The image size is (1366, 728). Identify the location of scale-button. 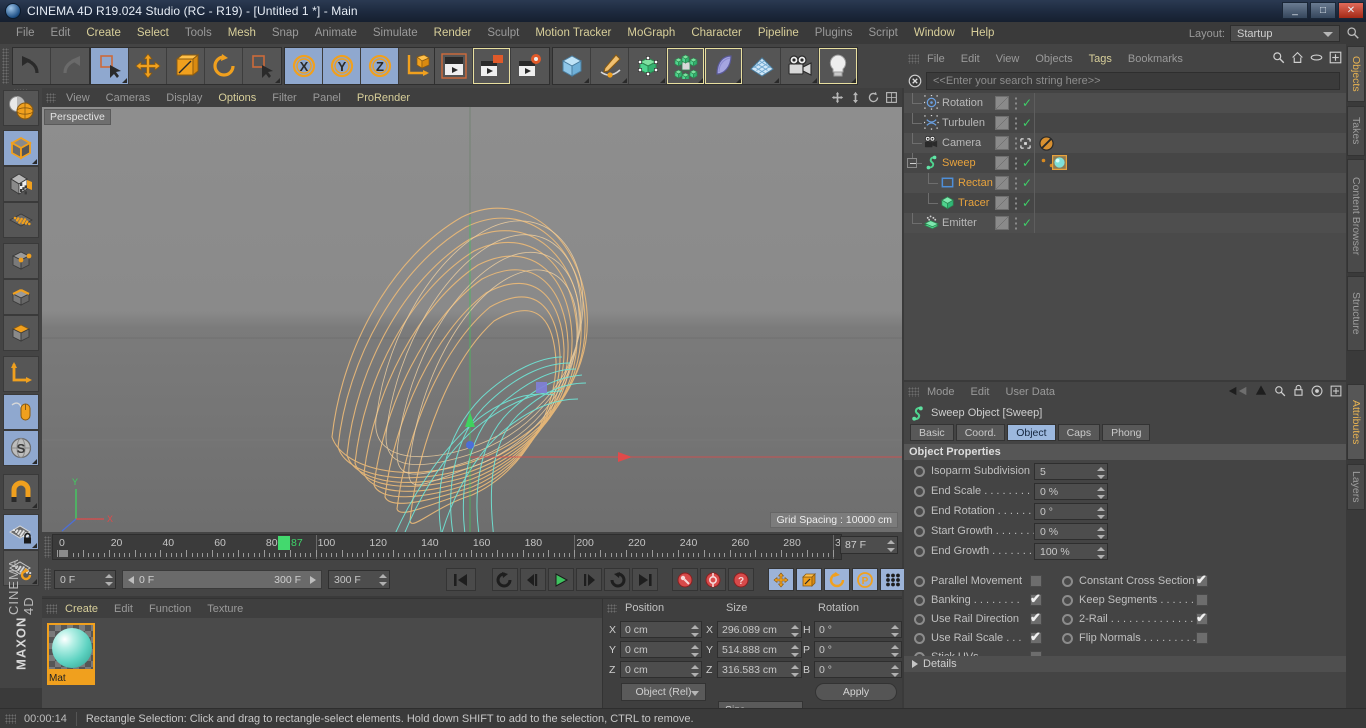
(186, 66).